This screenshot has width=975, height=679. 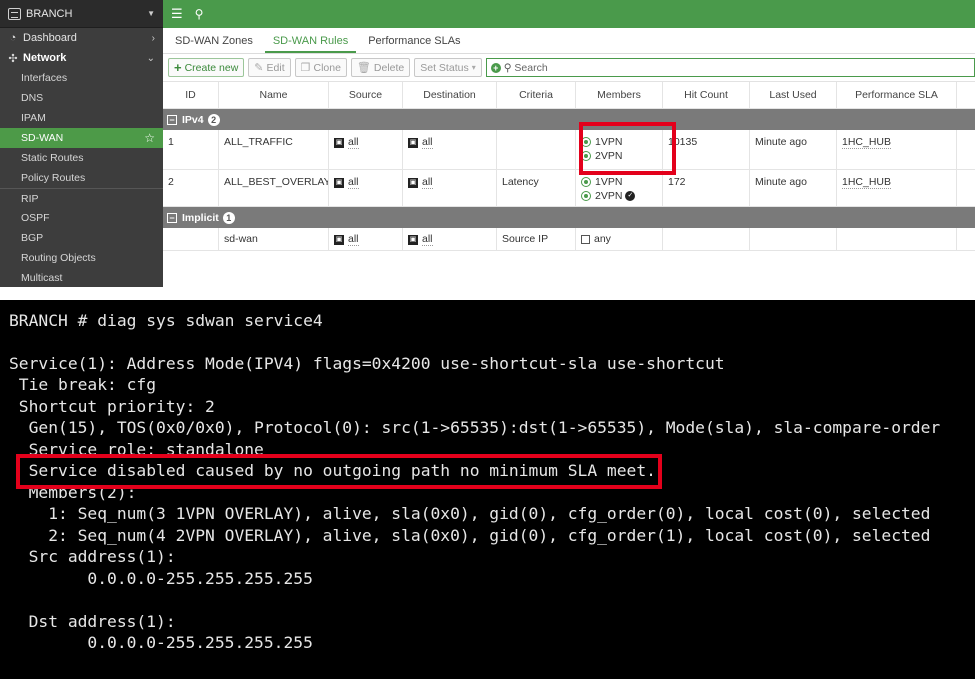 I want to click on column-header: Members, so click(x=619, y=95).